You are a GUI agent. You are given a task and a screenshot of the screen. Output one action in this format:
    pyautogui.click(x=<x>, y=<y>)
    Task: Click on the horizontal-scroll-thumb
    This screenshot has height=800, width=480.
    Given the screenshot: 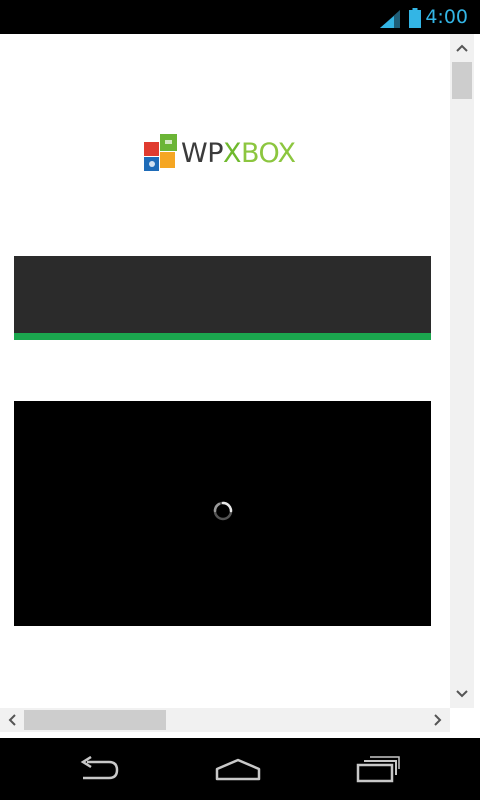 What is the action you would take?
    pyautogui.click(x=95, y=720)
    